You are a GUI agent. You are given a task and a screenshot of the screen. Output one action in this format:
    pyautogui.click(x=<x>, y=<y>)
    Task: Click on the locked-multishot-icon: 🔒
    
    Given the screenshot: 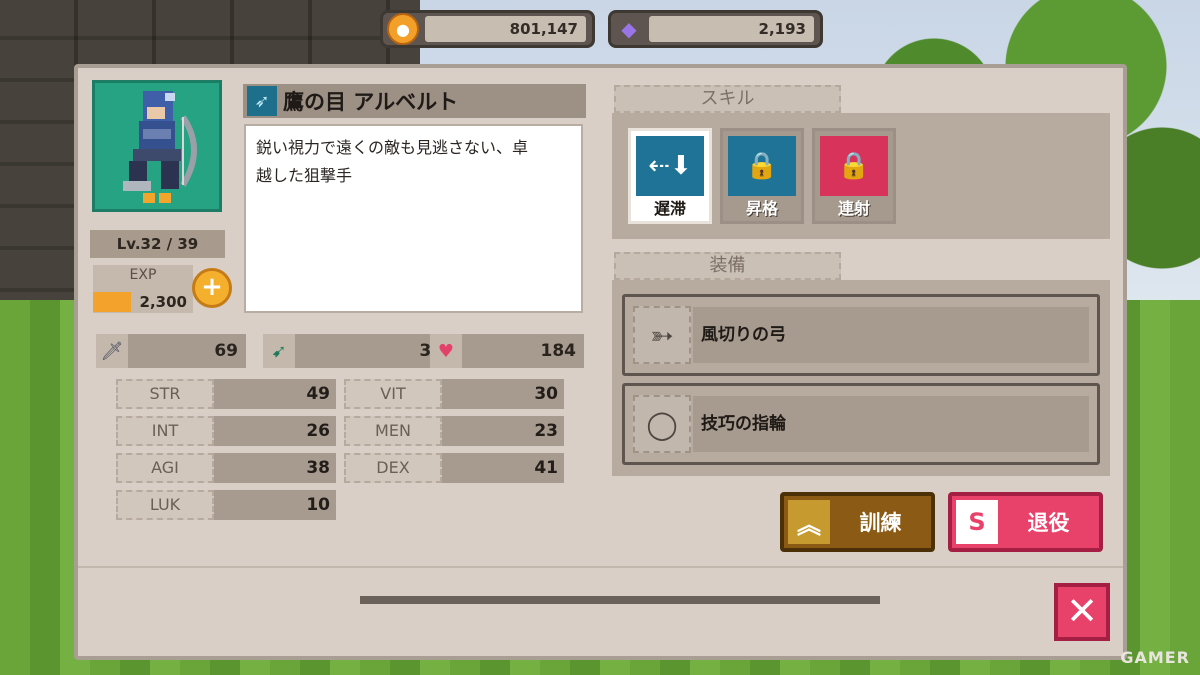 What is the action you would take?
    pyautogui.click(x=854, y=166)
    